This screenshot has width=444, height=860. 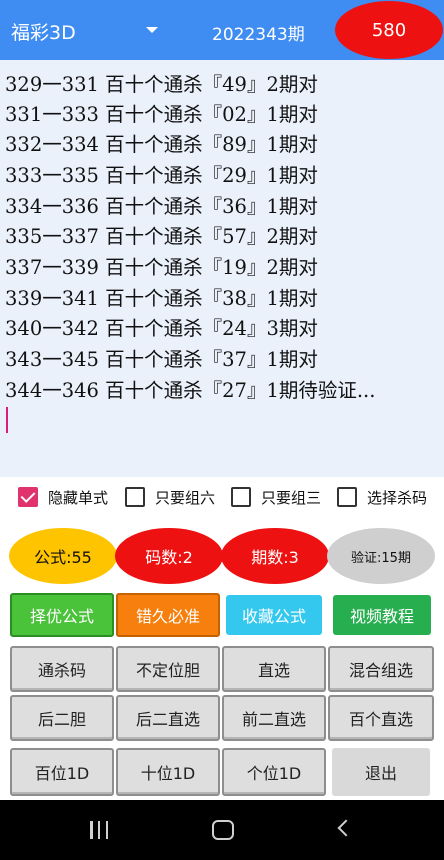 I want to click on units-1d-button: 个位1D, so click(x=274, y=772).